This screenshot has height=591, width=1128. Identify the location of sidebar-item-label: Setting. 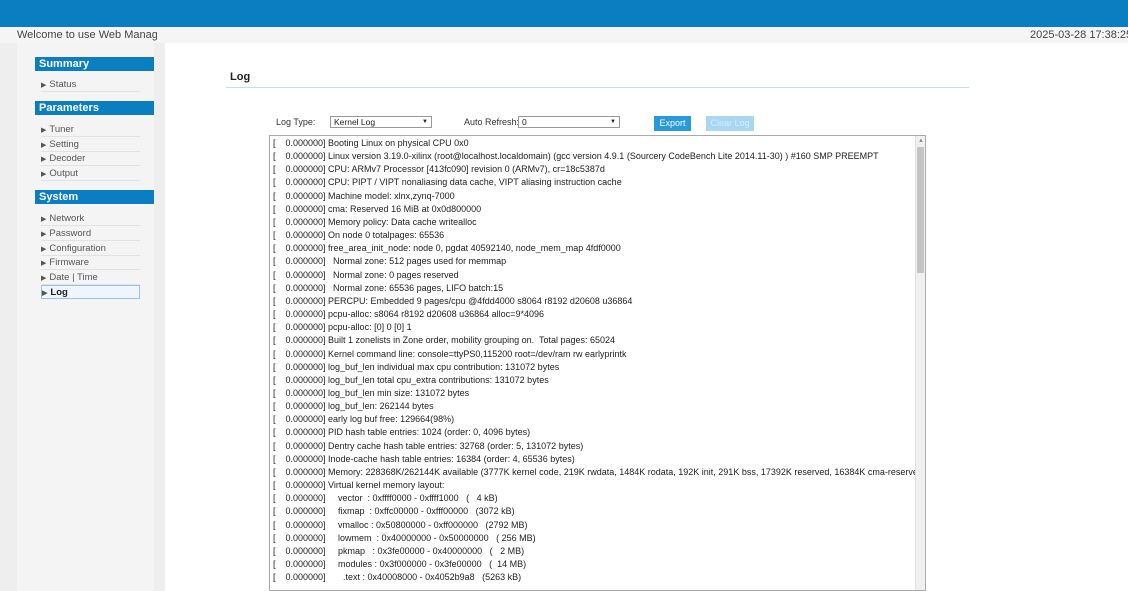
(64, 144).